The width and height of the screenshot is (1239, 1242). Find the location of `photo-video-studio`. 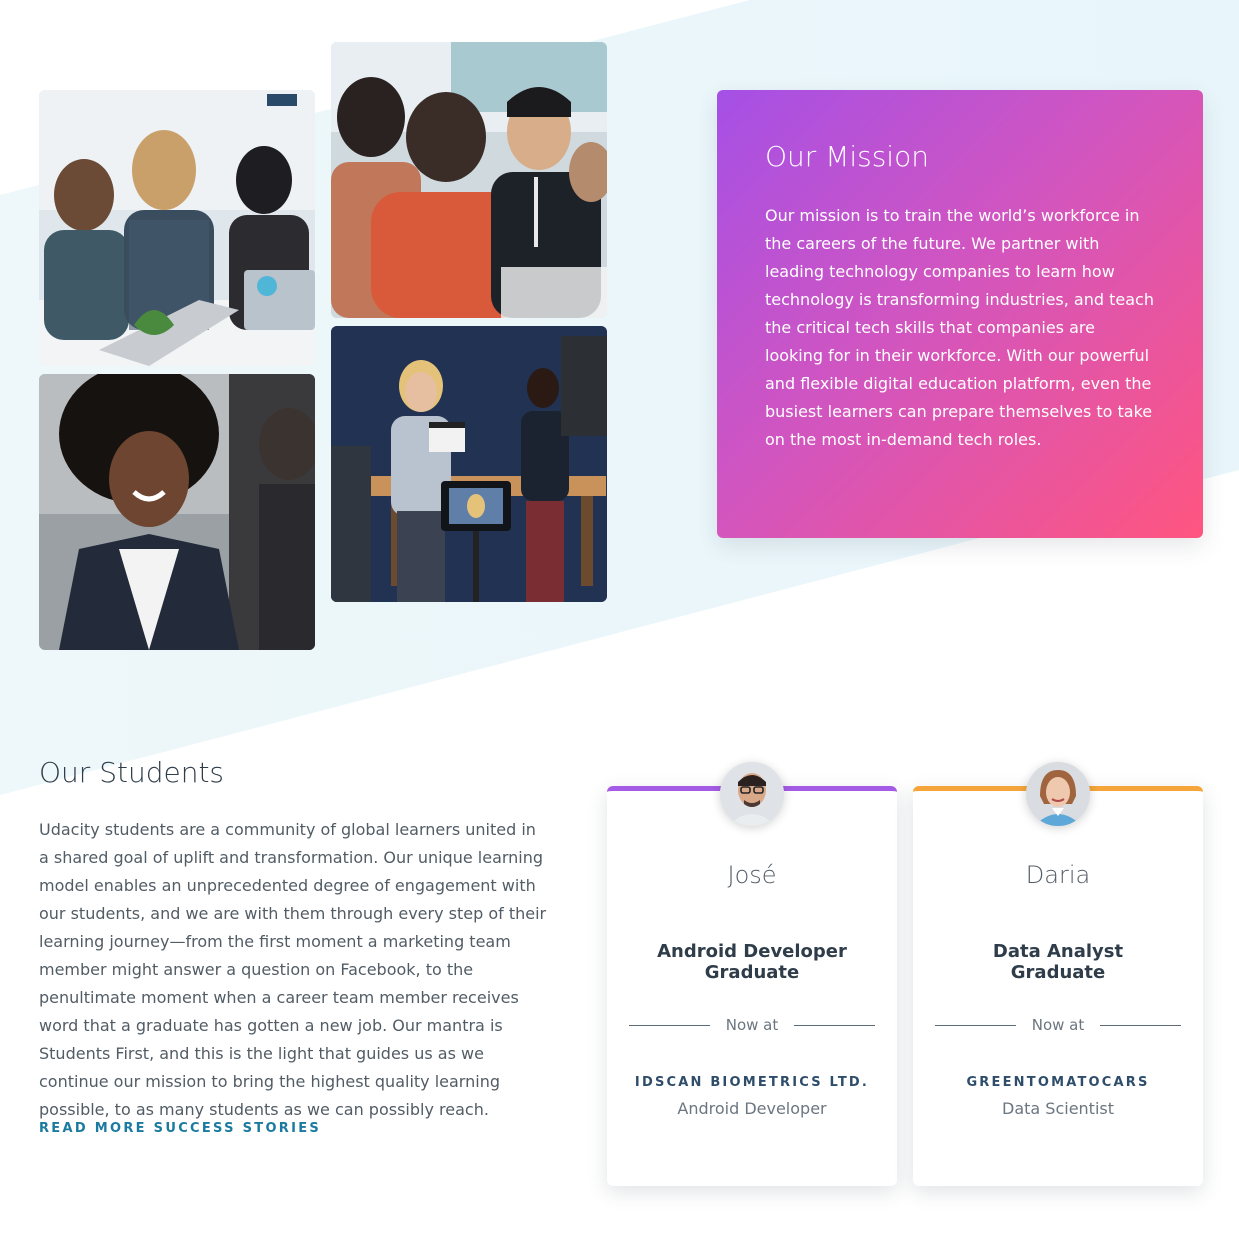

photo-video-studio is located at coordinates (469, 464).